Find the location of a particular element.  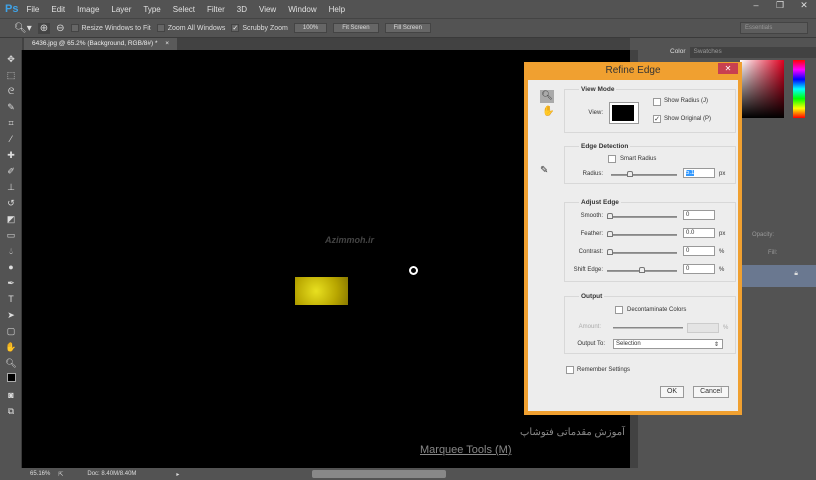

output-to-select: Selection ⇕ is located at coordinates (668, 344).